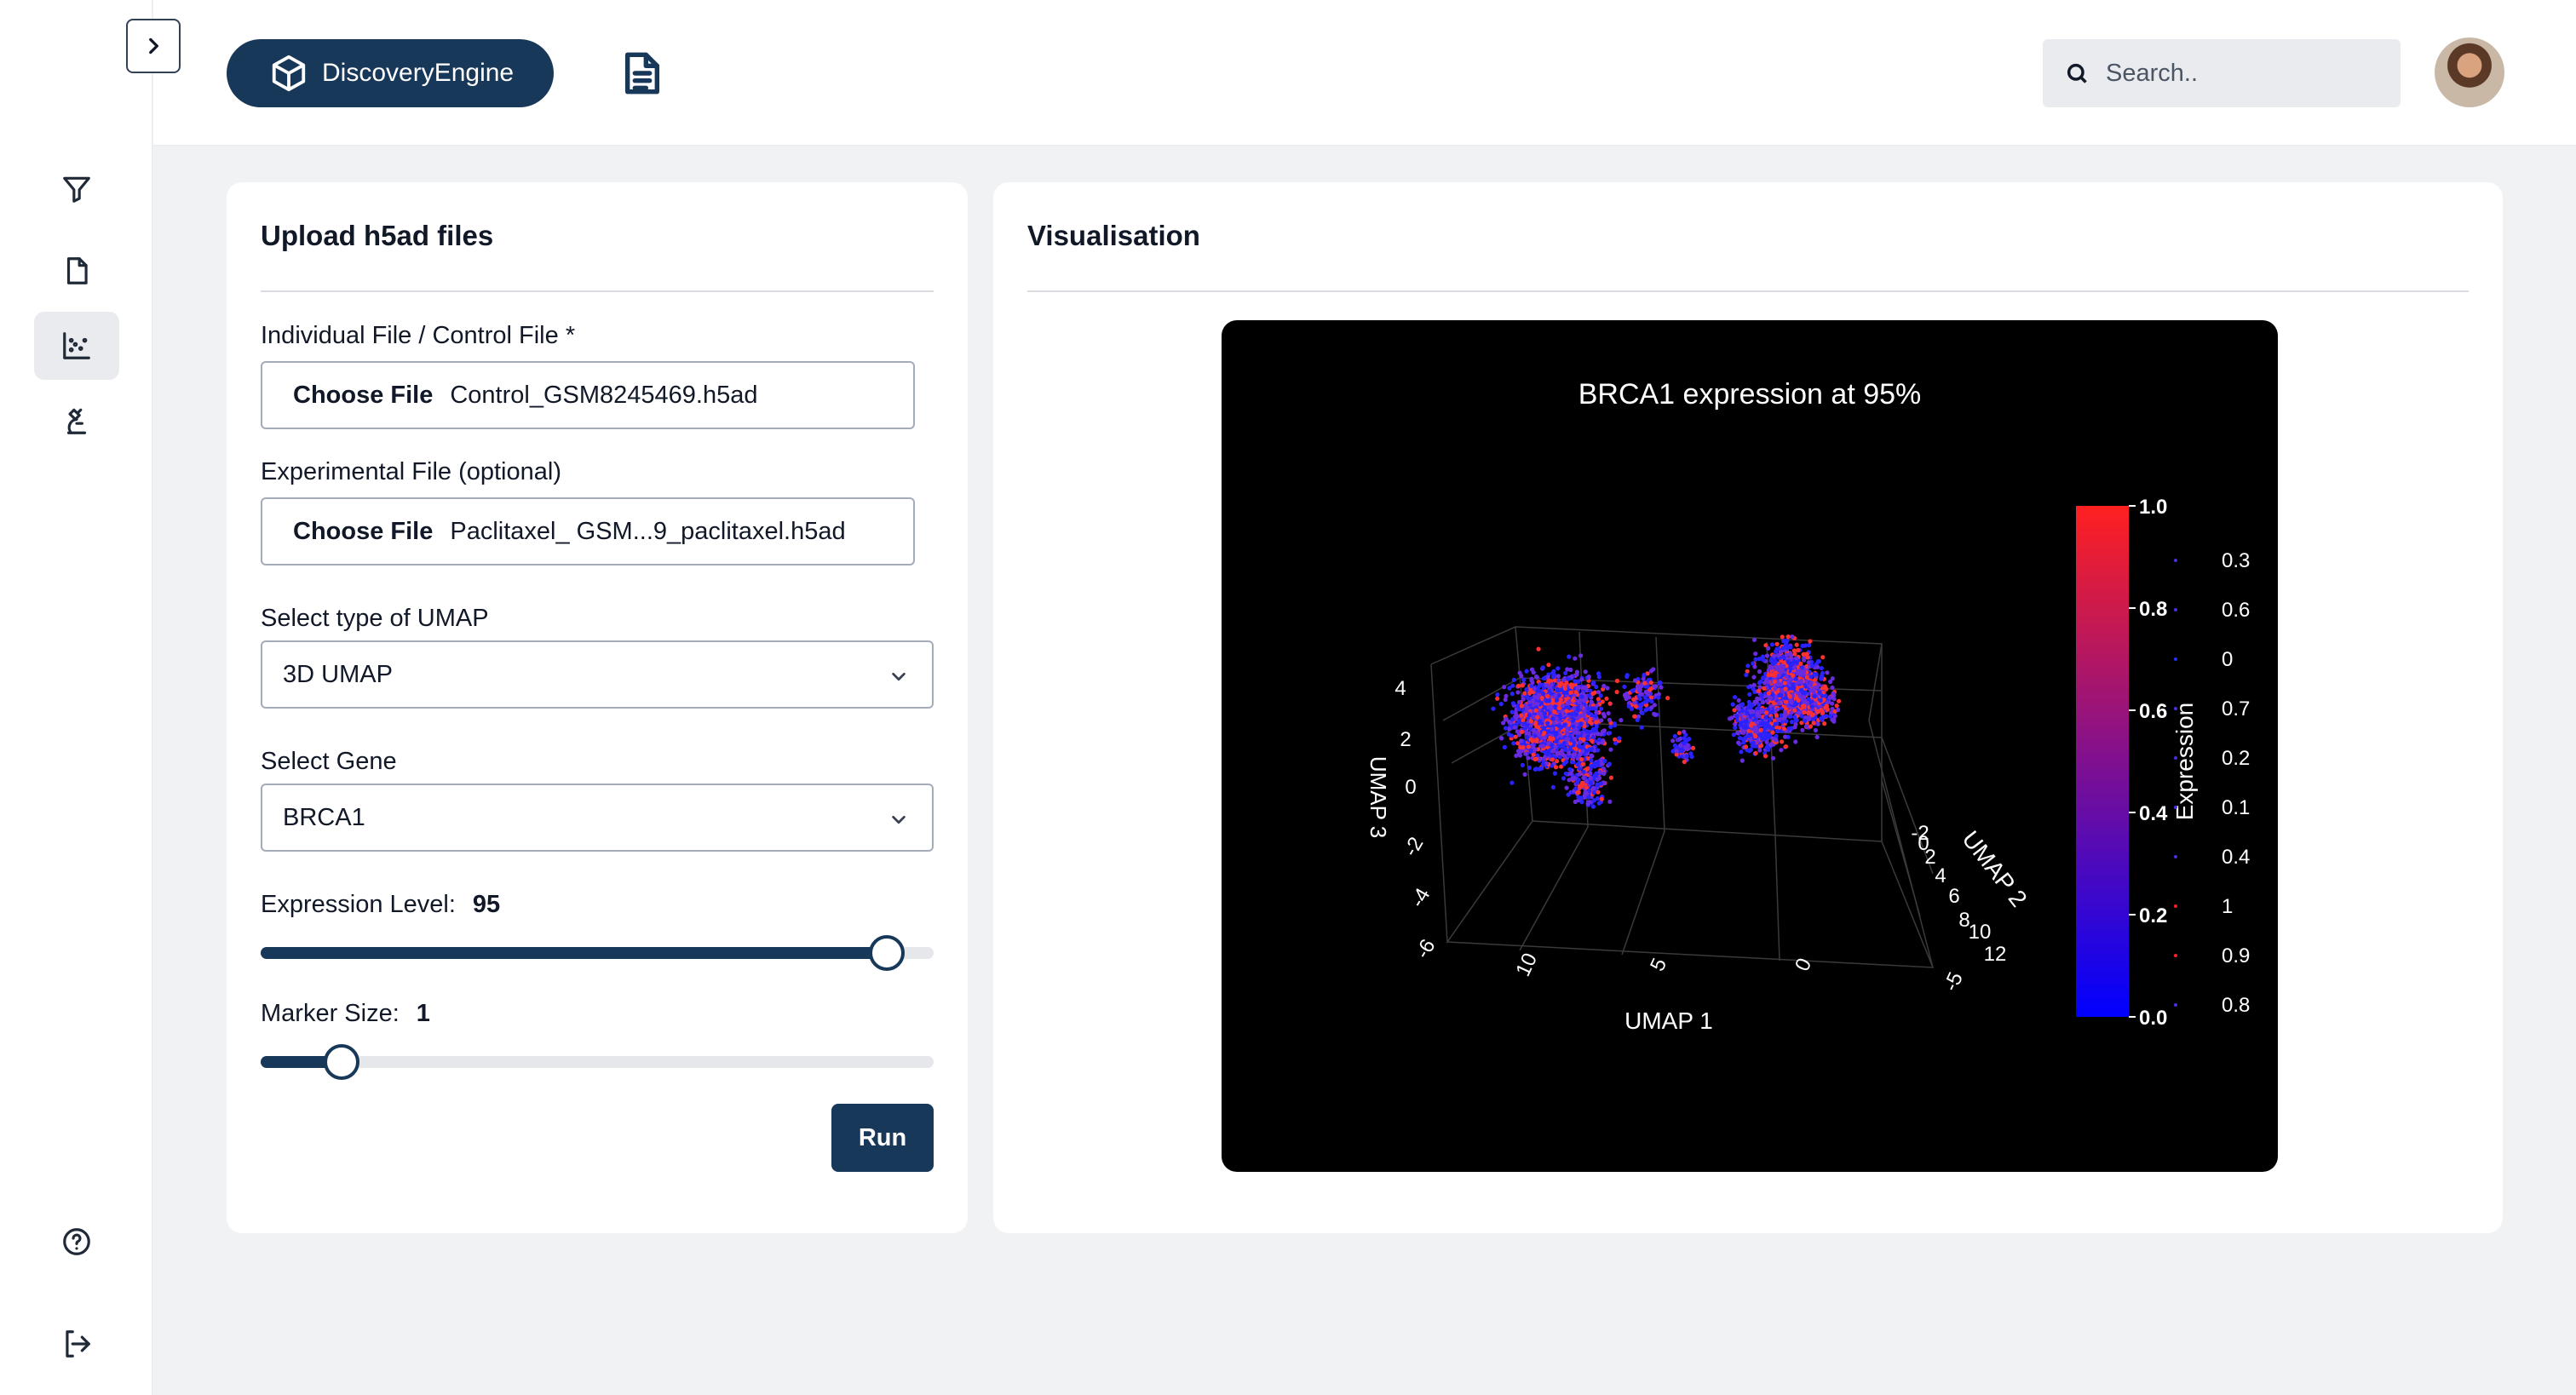 The height and width of the screenshot is (1395, 2576). Describe the element at coordinates (598, 953) in the screenshot. I see `expression-level-slider` at that location.